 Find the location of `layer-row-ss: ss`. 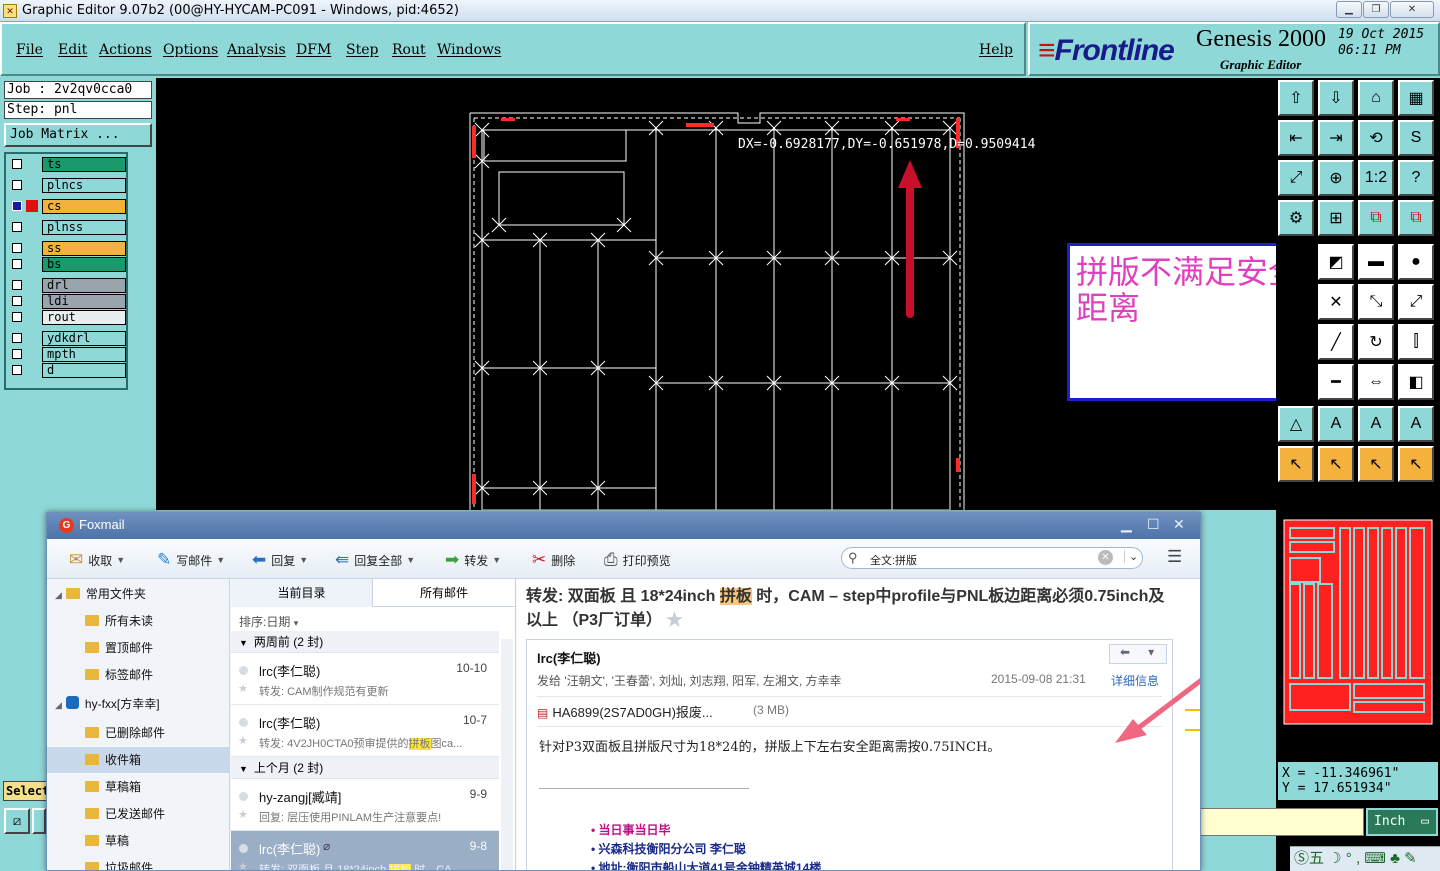

layer-row-ss: ss is located at coordinates (68, 248).